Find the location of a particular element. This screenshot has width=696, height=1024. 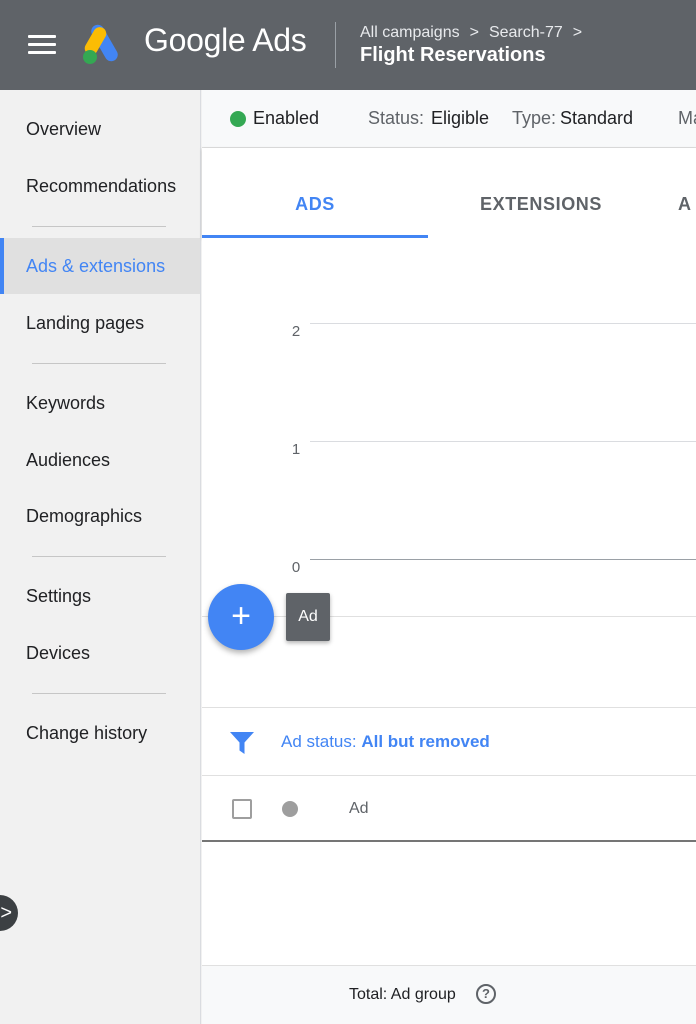

help-icon: ? is located at coordinates (486, 994).